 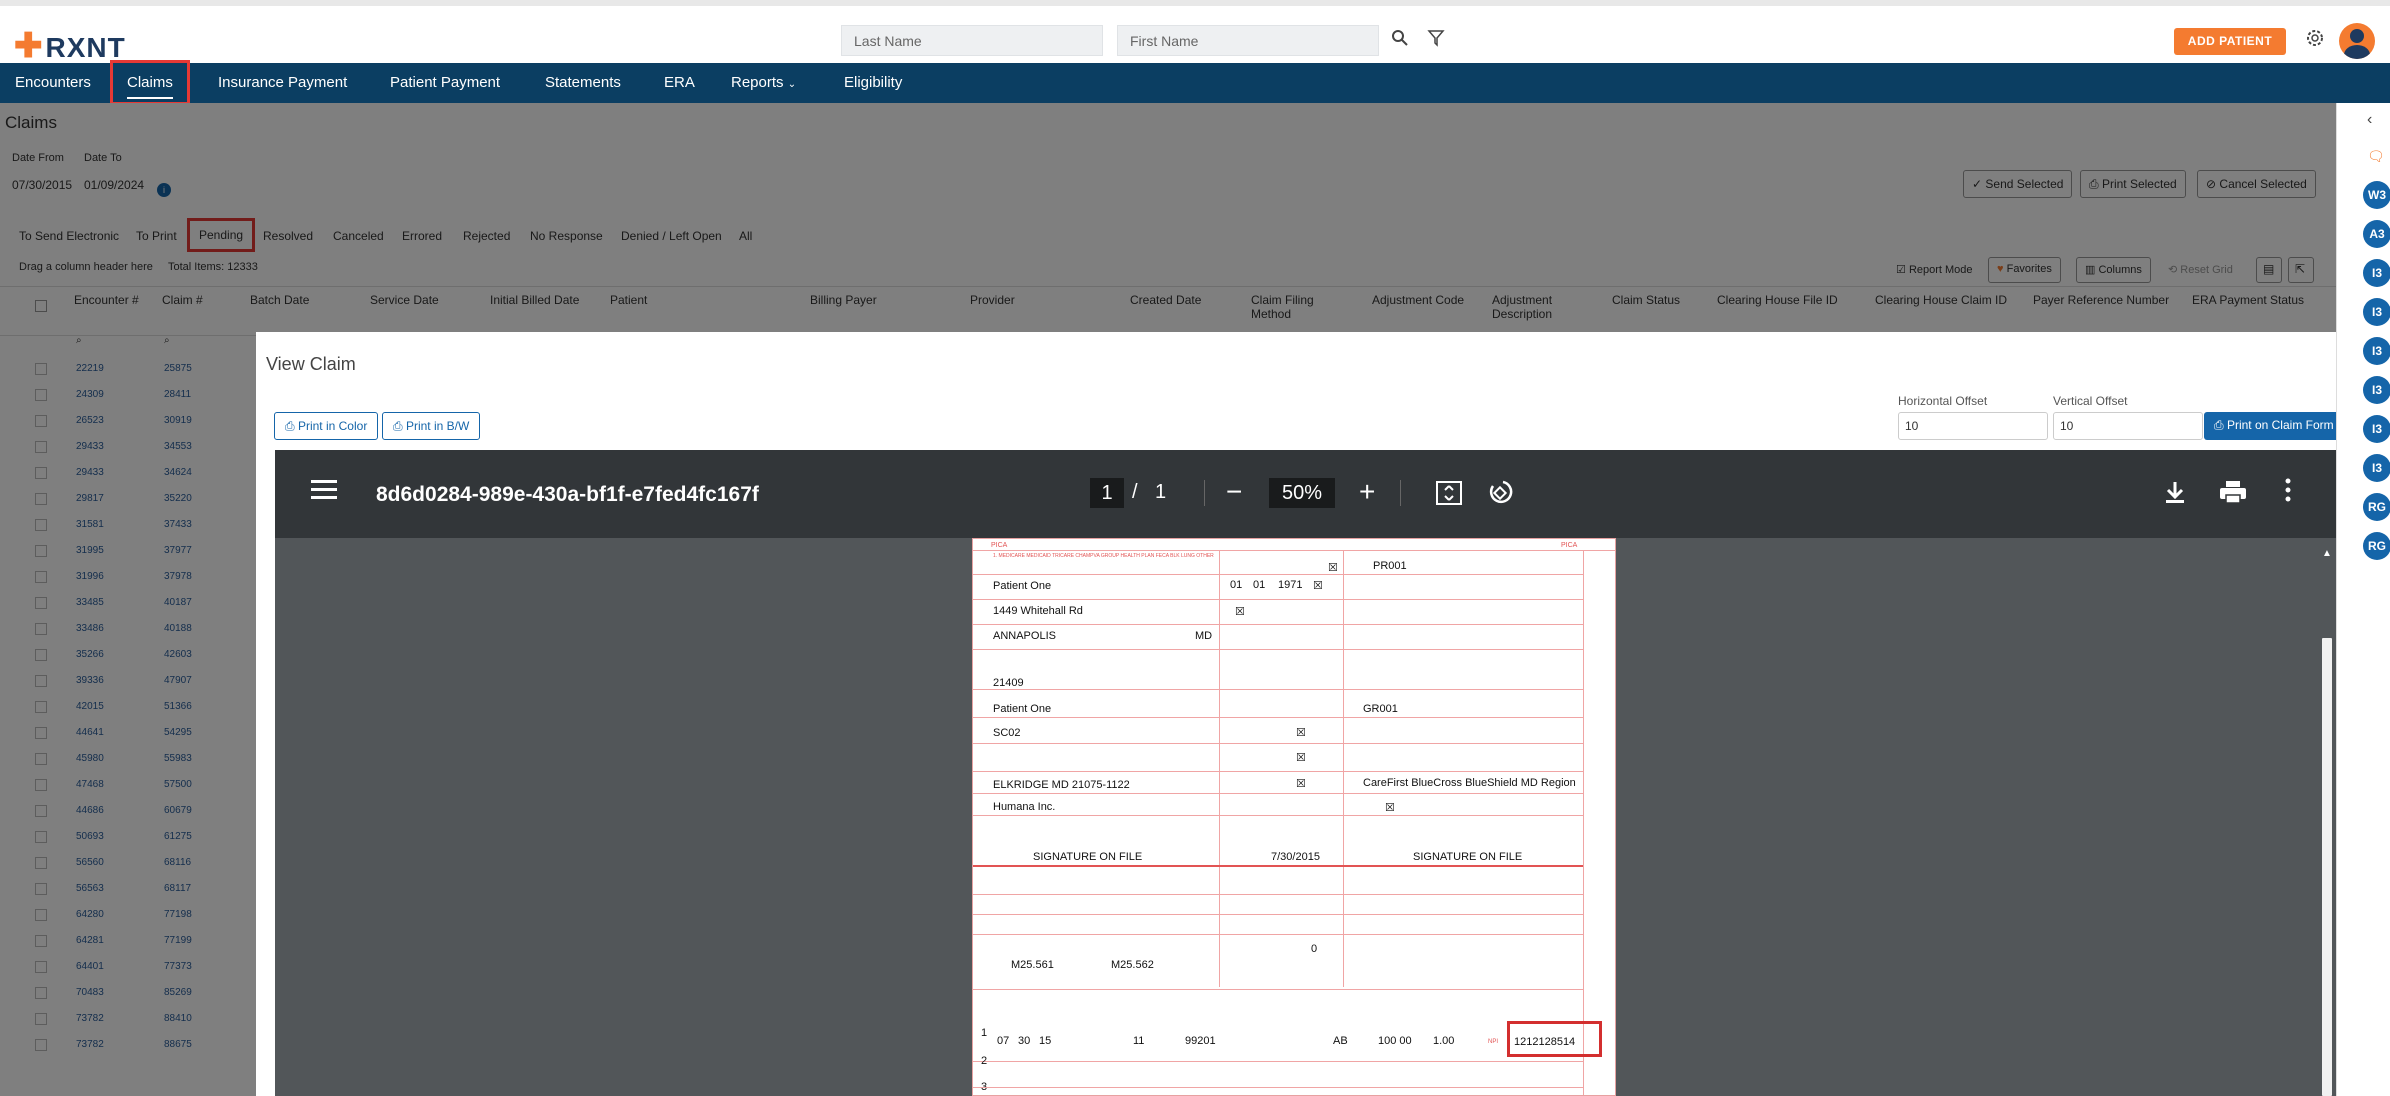 What do you see at coordinates (1554, 1039) in the screenshot?
I see `rendering-npi-value: 1212128514` at bounding box center [1554, 1039].